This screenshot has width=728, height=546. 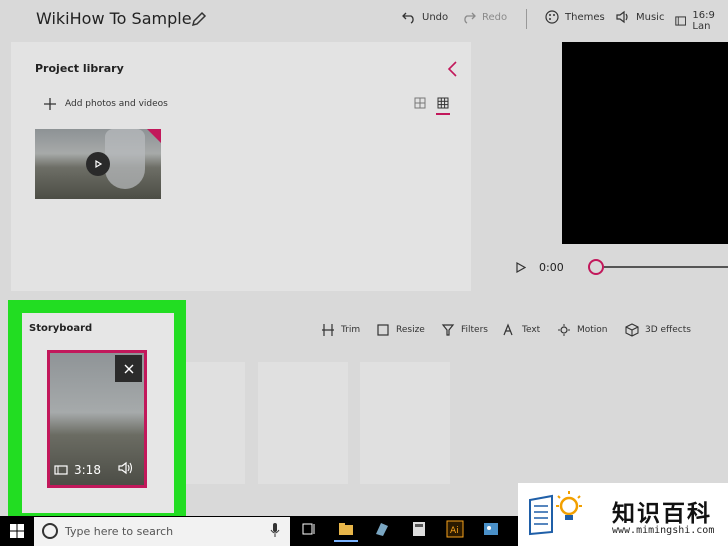 What do you see at coordinates (663, 530) in the screenshot?
I see `watermark-url: www.mimingshi.com` at bounding box center [663, 530].